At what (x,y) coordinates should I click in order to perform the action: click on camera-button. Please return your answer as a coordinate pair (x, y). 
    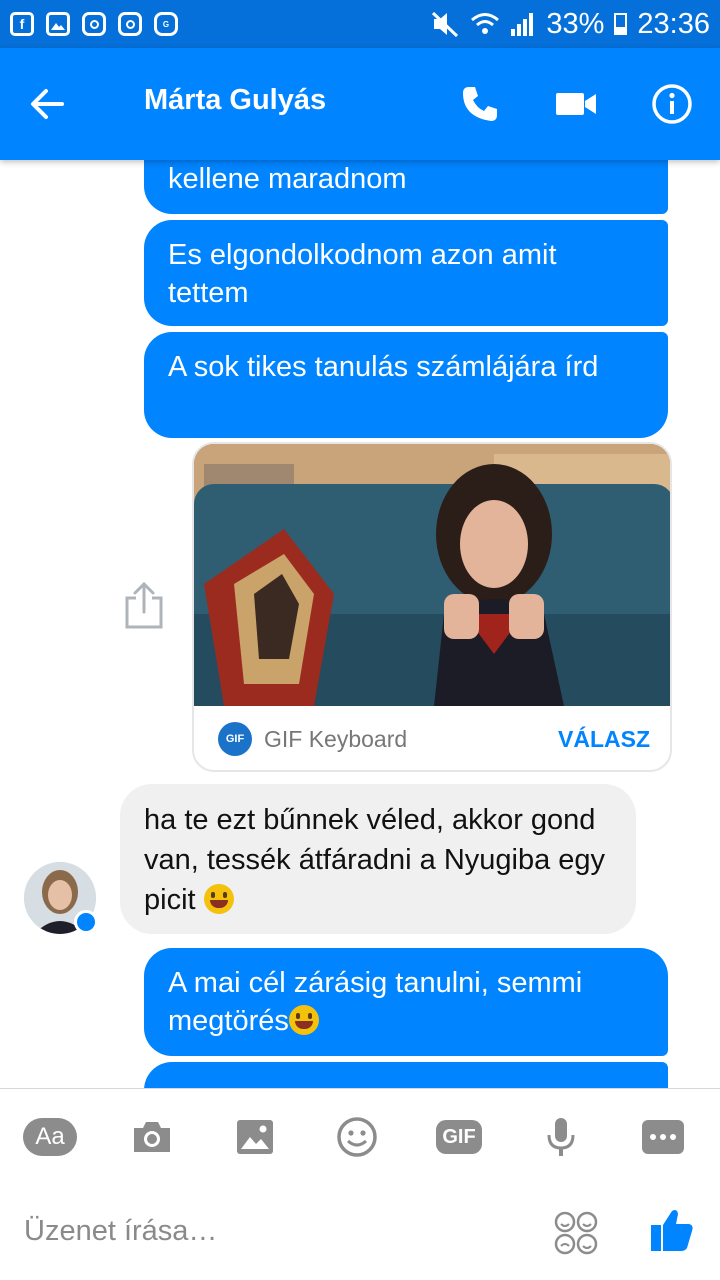
    Looking at the image, I should click on (152, 1137).